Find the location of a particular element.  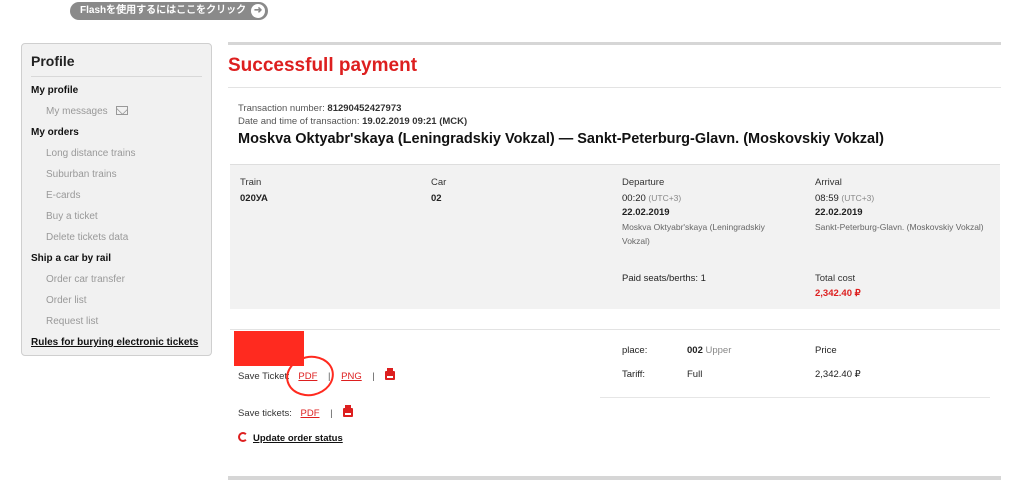

title-divider is located at coordinates (614, 87).